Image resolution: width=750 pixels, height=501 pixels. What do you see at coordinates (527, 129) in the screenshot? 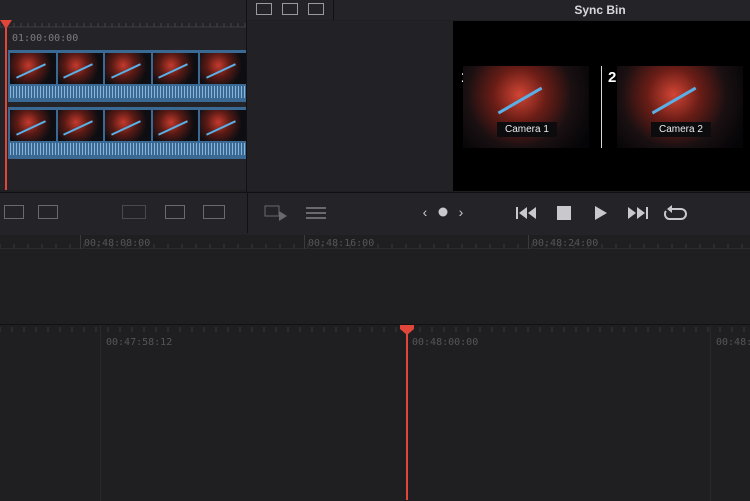
I see `camera-label: Camera 1` at bounding box center [527, 129].